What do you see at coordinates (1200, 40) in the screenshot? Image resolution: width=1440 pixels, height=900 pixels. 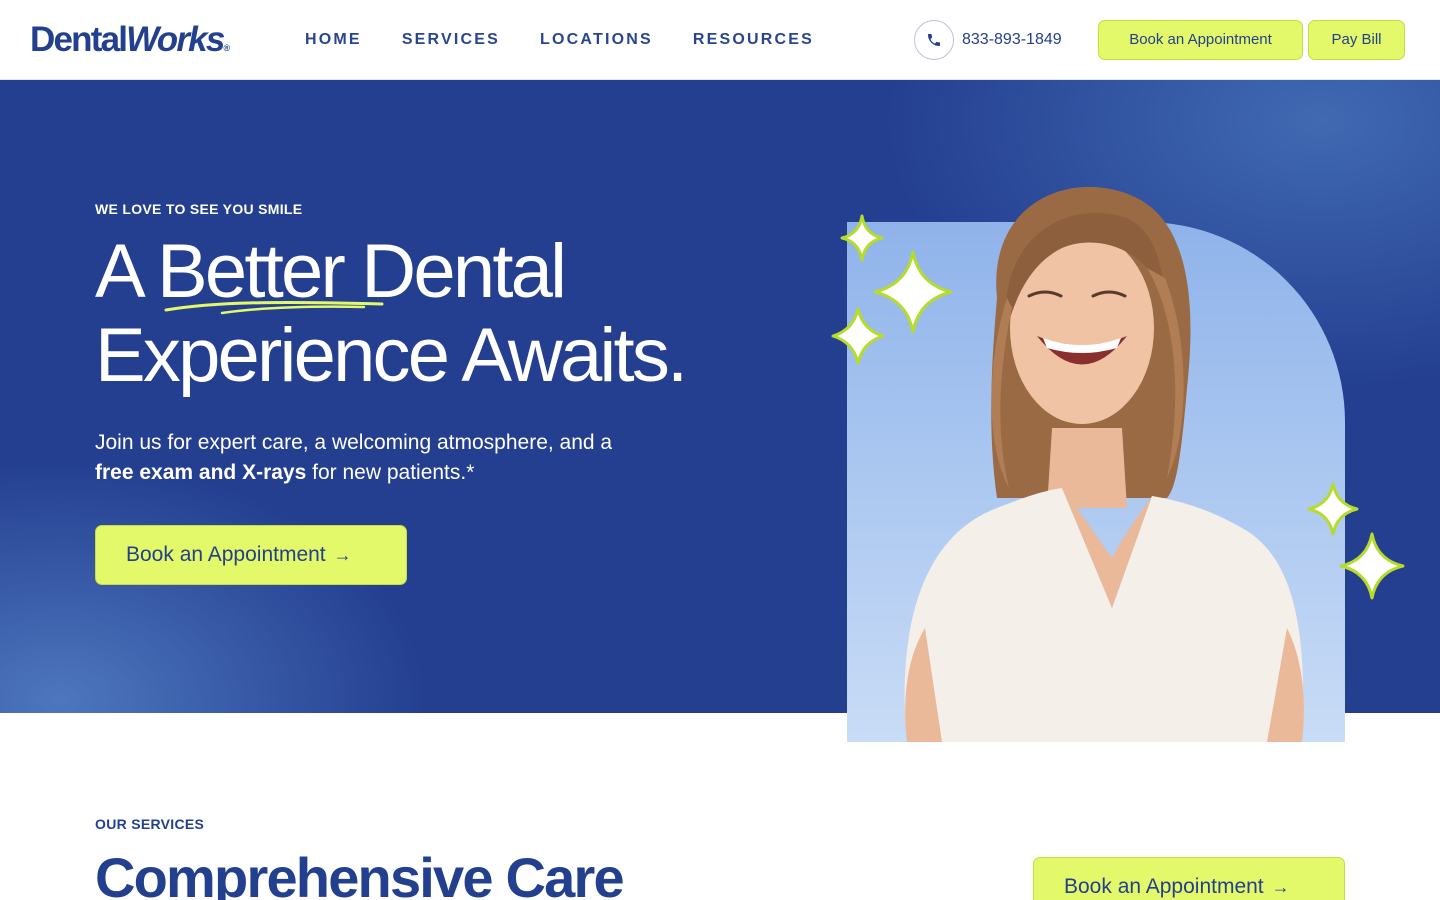 I see `header-book-appointment-button: Book an Appointment` at bounding box center [1200, 40].